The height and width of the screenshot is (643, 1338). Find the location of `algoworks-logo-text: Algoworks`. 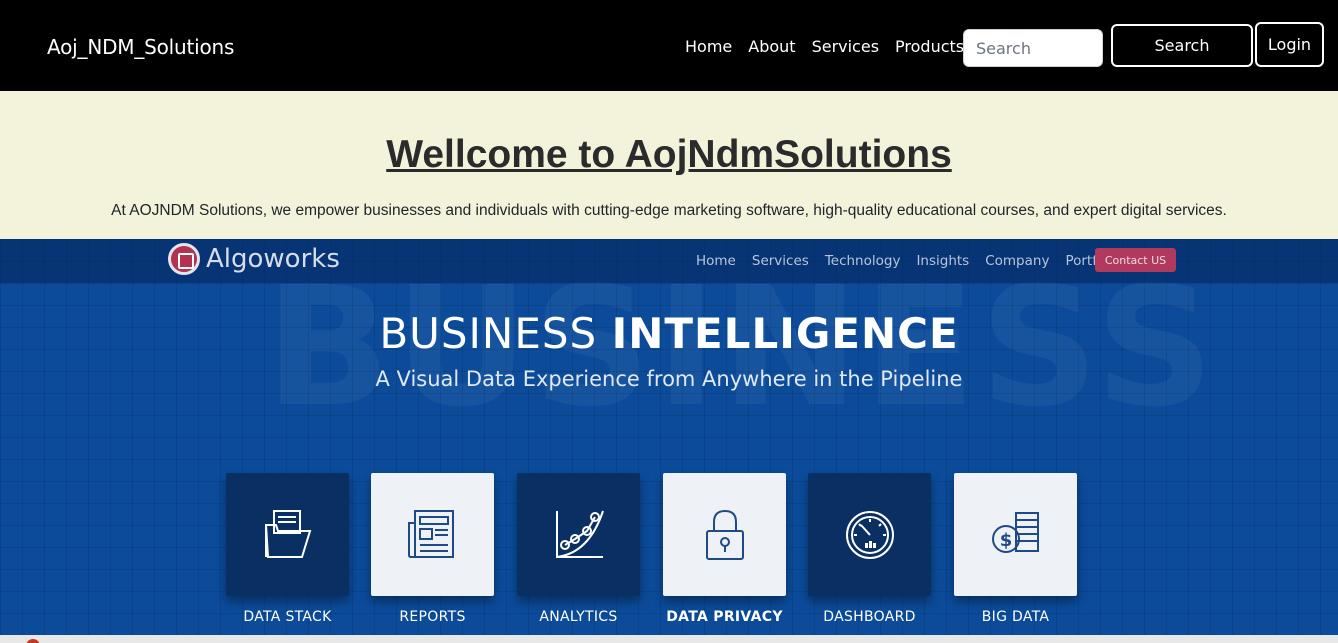

algoworks-logo-text: Algoworks is located at coordinates (273, 259).